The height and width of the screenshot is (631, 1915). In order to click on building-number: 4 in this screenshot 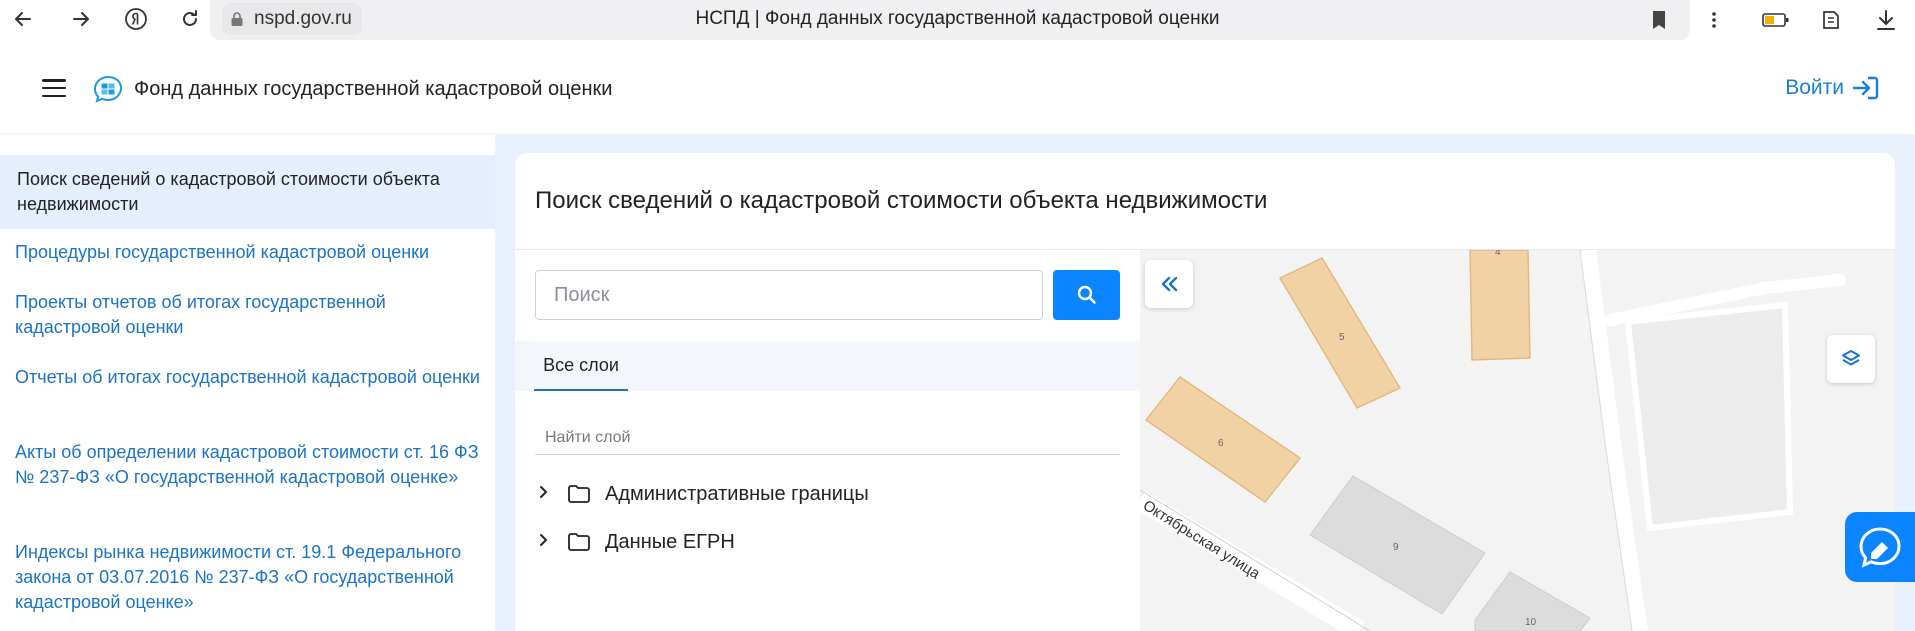, I will do `click(1498, 254)`.